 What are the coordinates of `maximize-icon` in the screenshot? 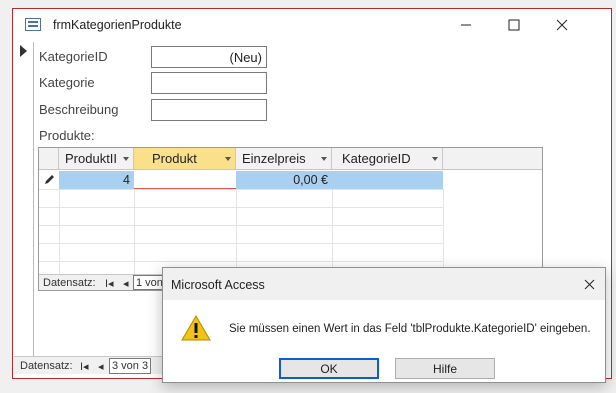 It's located at (514, 25).